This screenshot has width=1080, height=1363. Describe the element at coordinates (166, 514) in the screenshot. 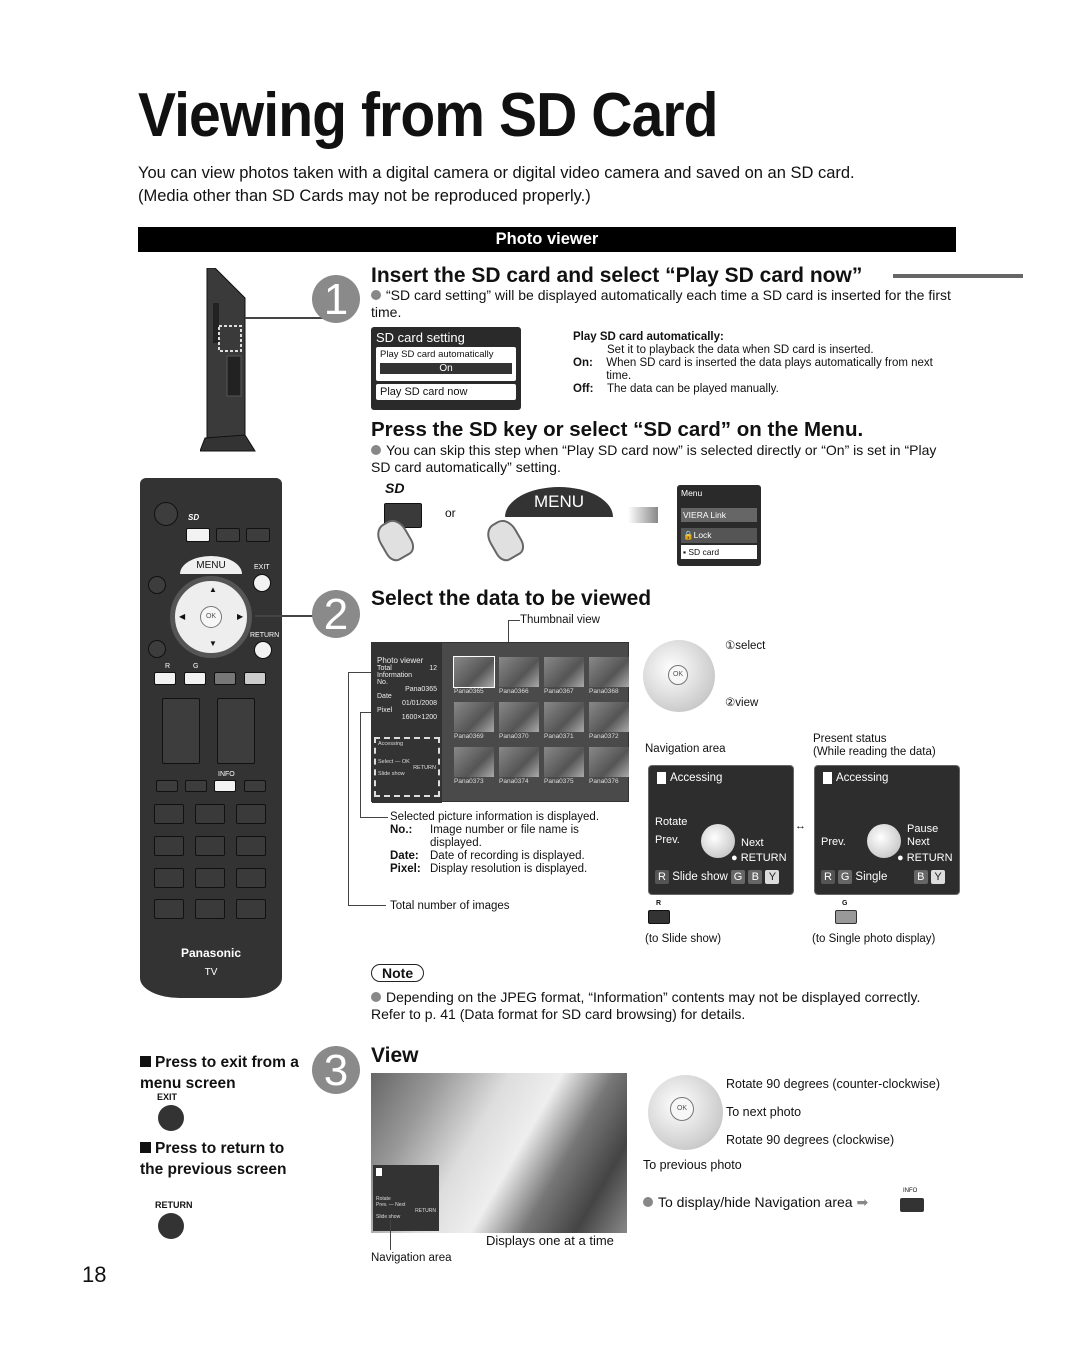

I see `remote-power-button` at that location.